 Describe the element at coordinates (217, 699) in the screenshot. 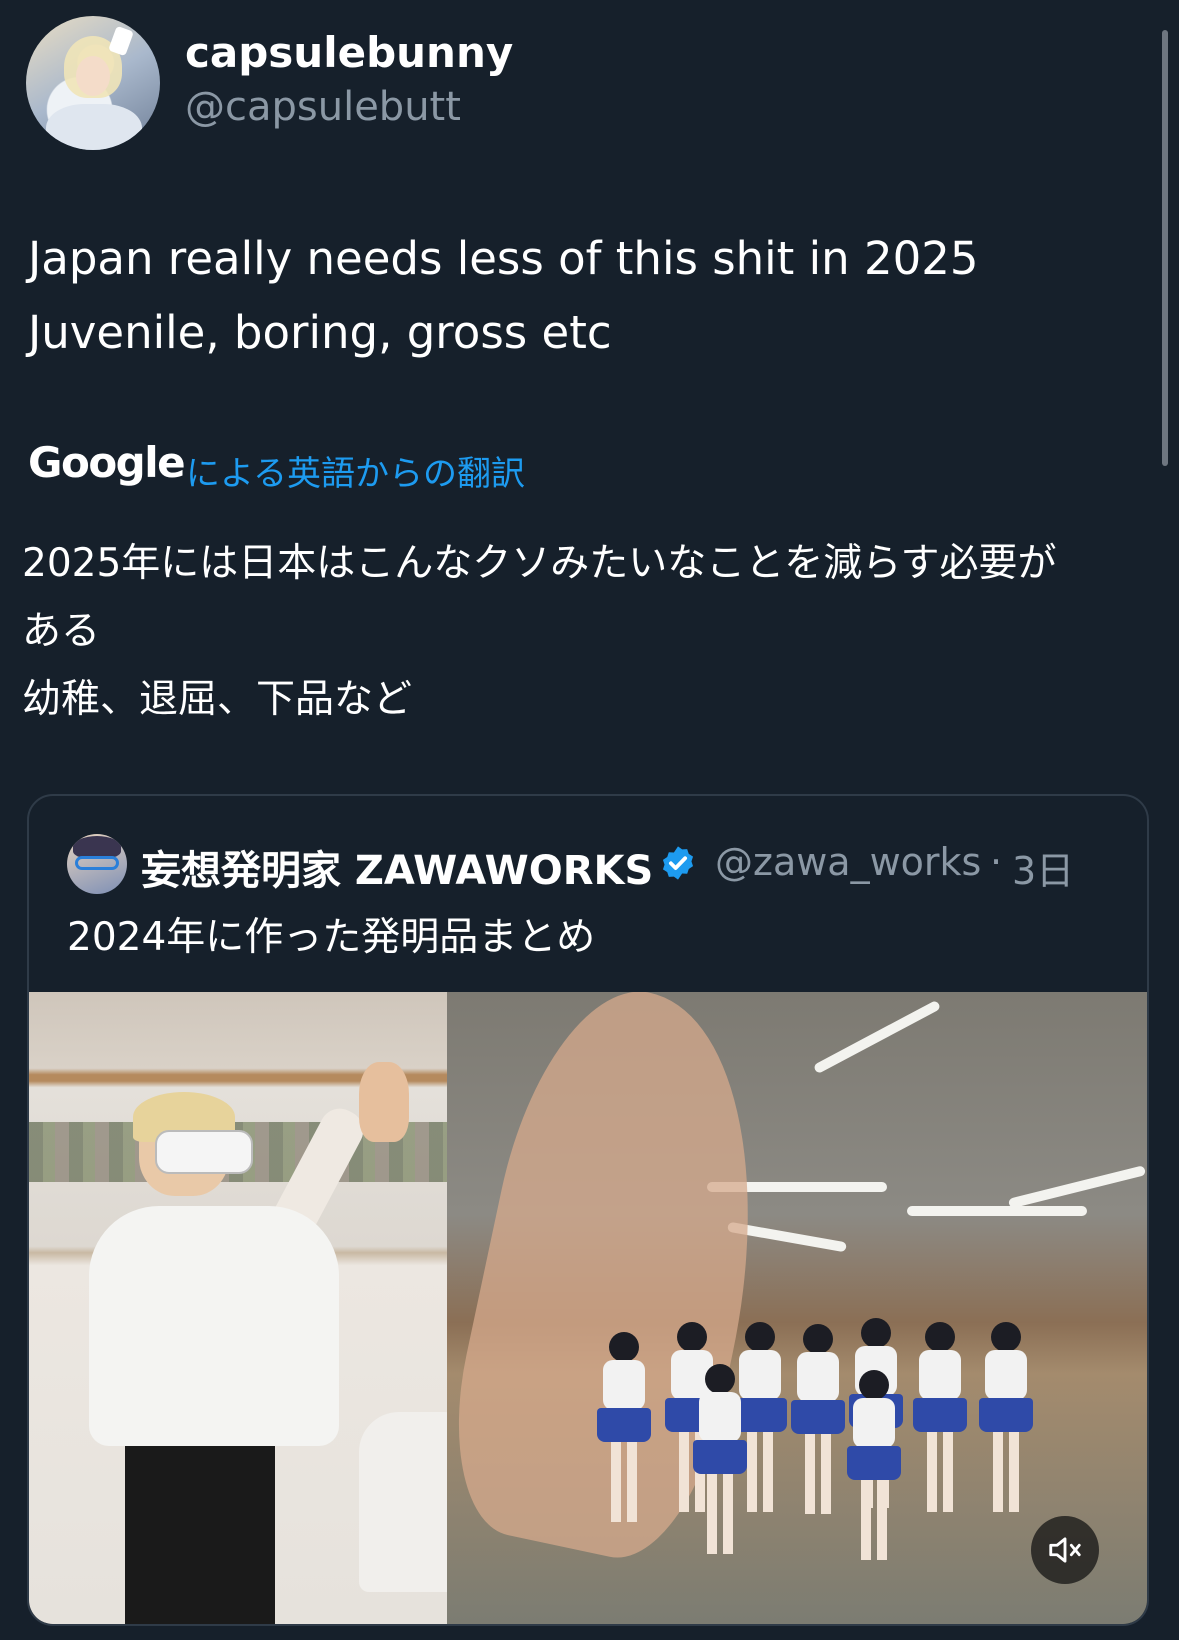

I see `translated-line: 幼稚、退屈、下品など` at that location.